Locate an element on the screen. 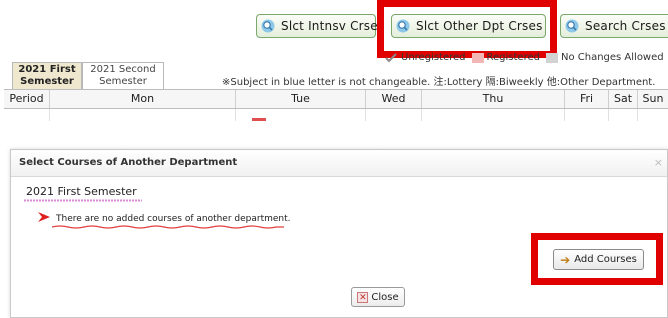 This screenshot has height=318, width=668. timetable-body is located at coordinates (336, 115).